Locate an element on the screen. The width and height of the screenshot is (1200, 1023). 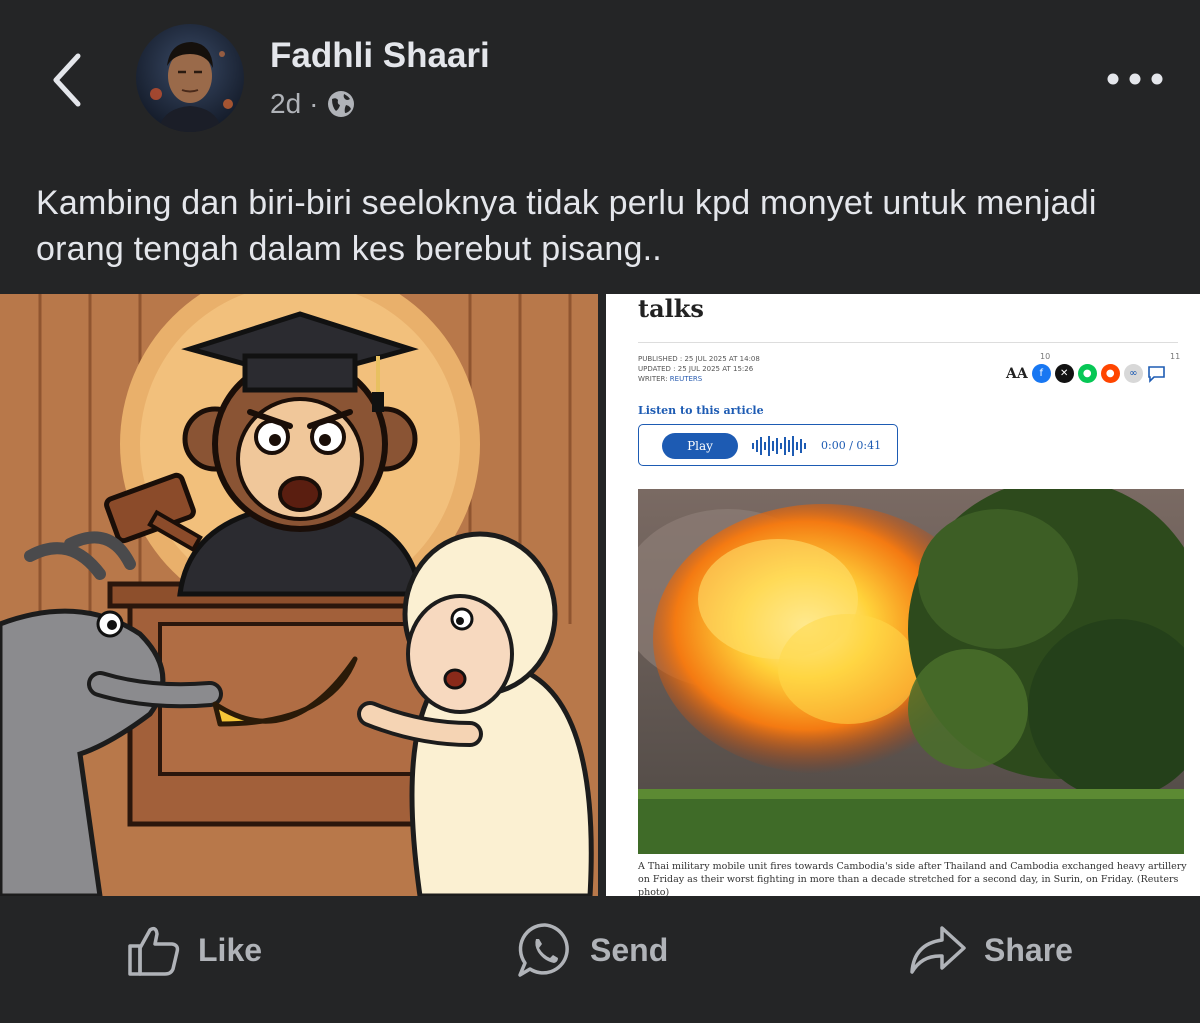
writer-name: REUTERS is located at coordinates (686, 379).